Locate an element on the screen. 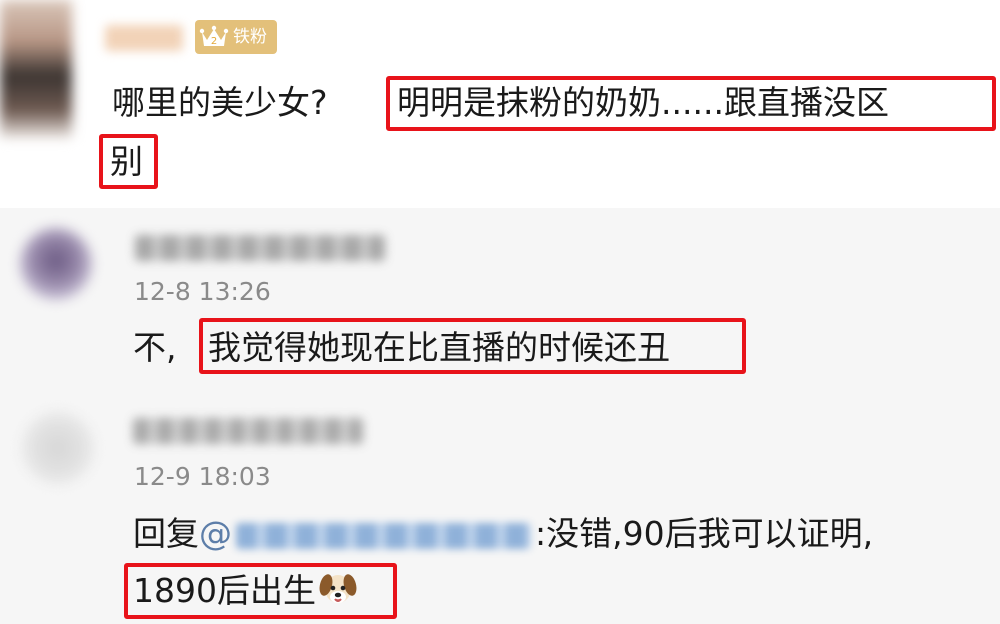 The image size is (1000, 624). mention-at: @ is located at coordinates (215, 533).